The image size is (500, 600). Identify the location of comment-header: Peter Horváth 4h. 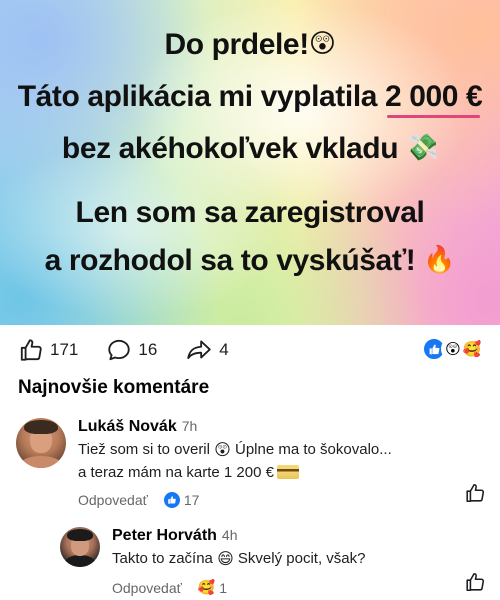
(238, 536).